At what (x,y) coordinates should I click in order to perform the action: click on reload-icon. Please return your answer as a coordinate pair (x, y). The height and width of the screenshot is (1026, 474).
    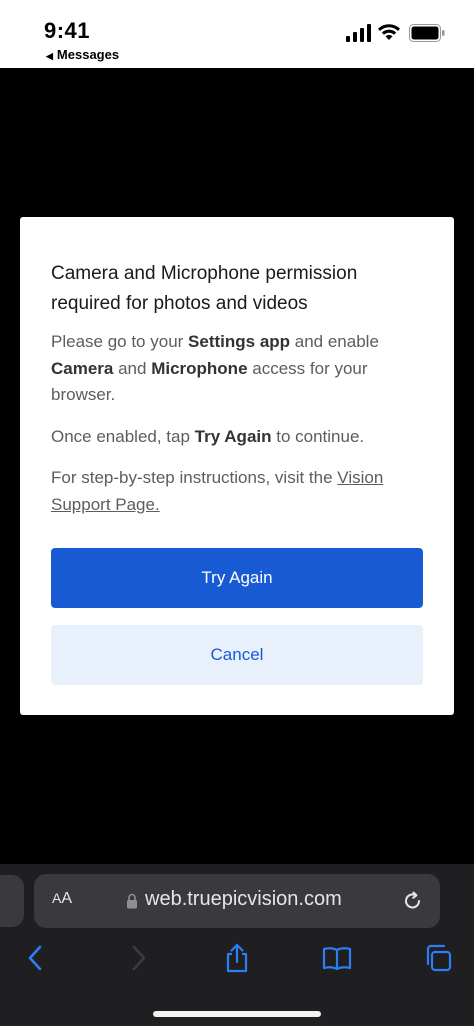
    Looking at the image, I should click on (413, 901).